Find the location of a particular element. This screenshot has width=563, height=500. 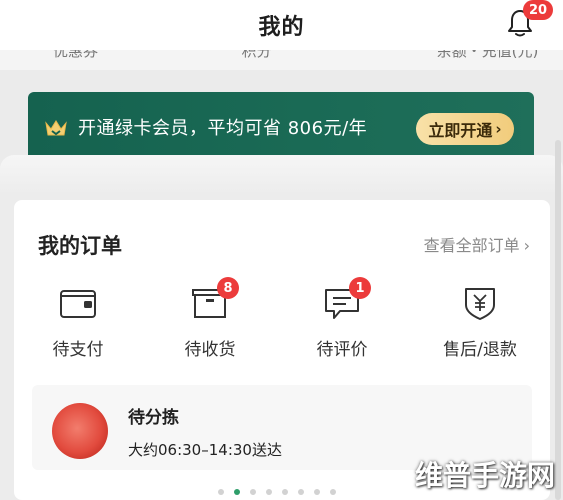

stat-points: 积分 is located at coordinates (256, 55).